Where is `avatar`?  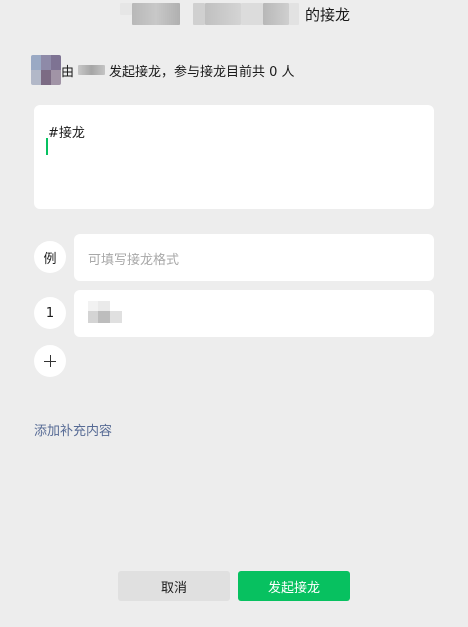 avatar is located at coordinates (46, 70).